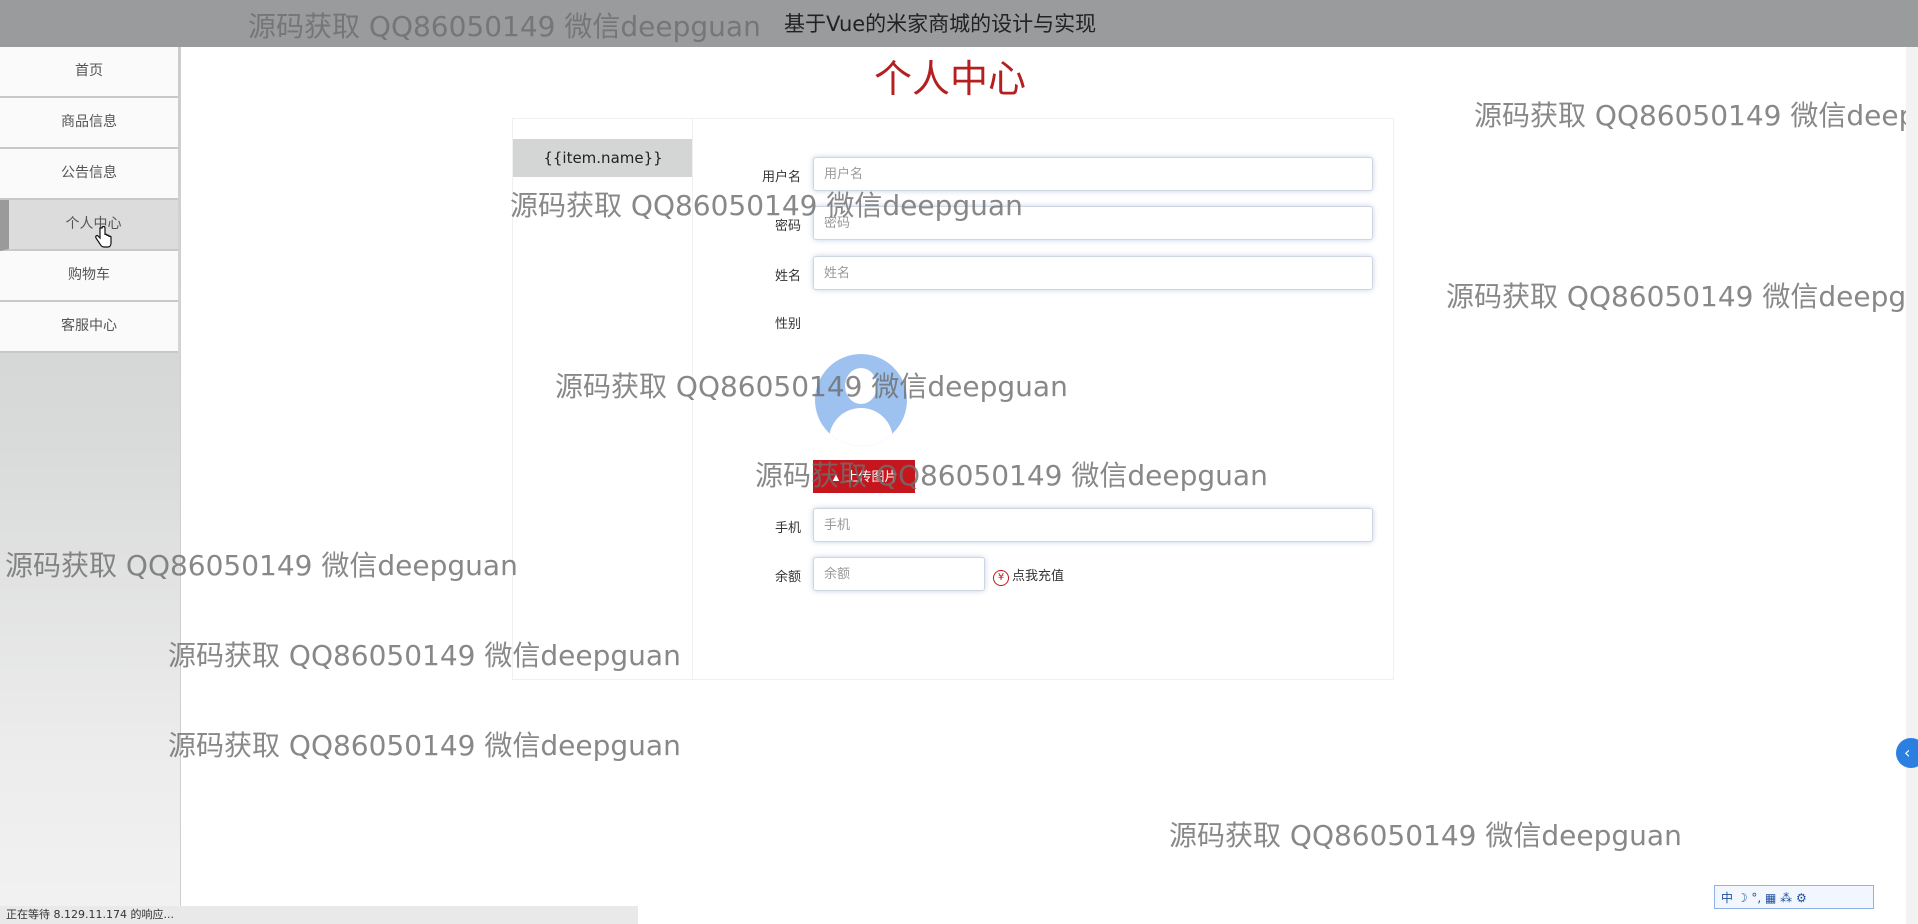 This screenshot has height=924, width=1918. What do you see at coordinates (603, 399) in the screenshot?
I see `tab-column: {{item.name}}` at bounding box center [603, 399].